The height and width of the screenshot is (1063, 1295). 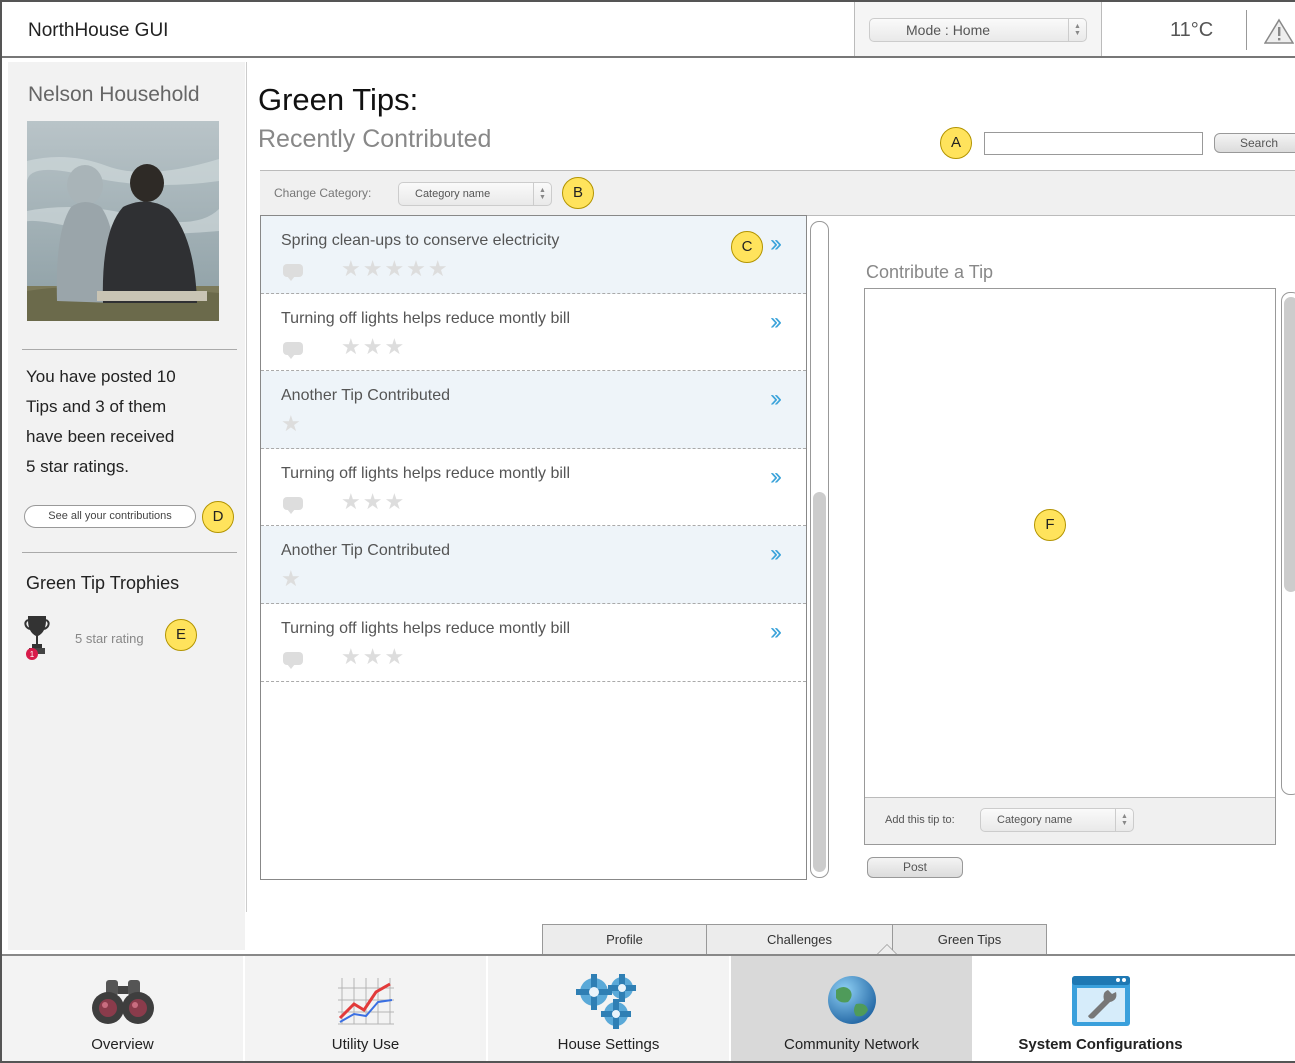 I want to click on change-category-label: Change Category:, so click(x=323, y=193).